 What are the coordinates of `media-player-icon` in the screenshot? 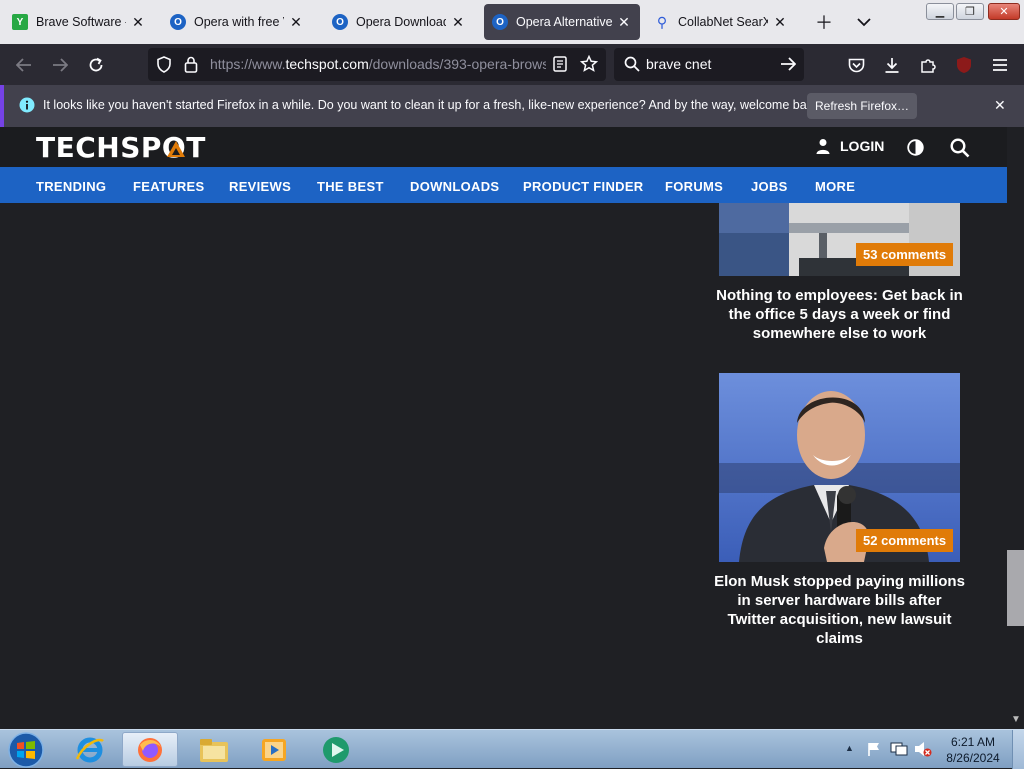 It's located at (274, 749).